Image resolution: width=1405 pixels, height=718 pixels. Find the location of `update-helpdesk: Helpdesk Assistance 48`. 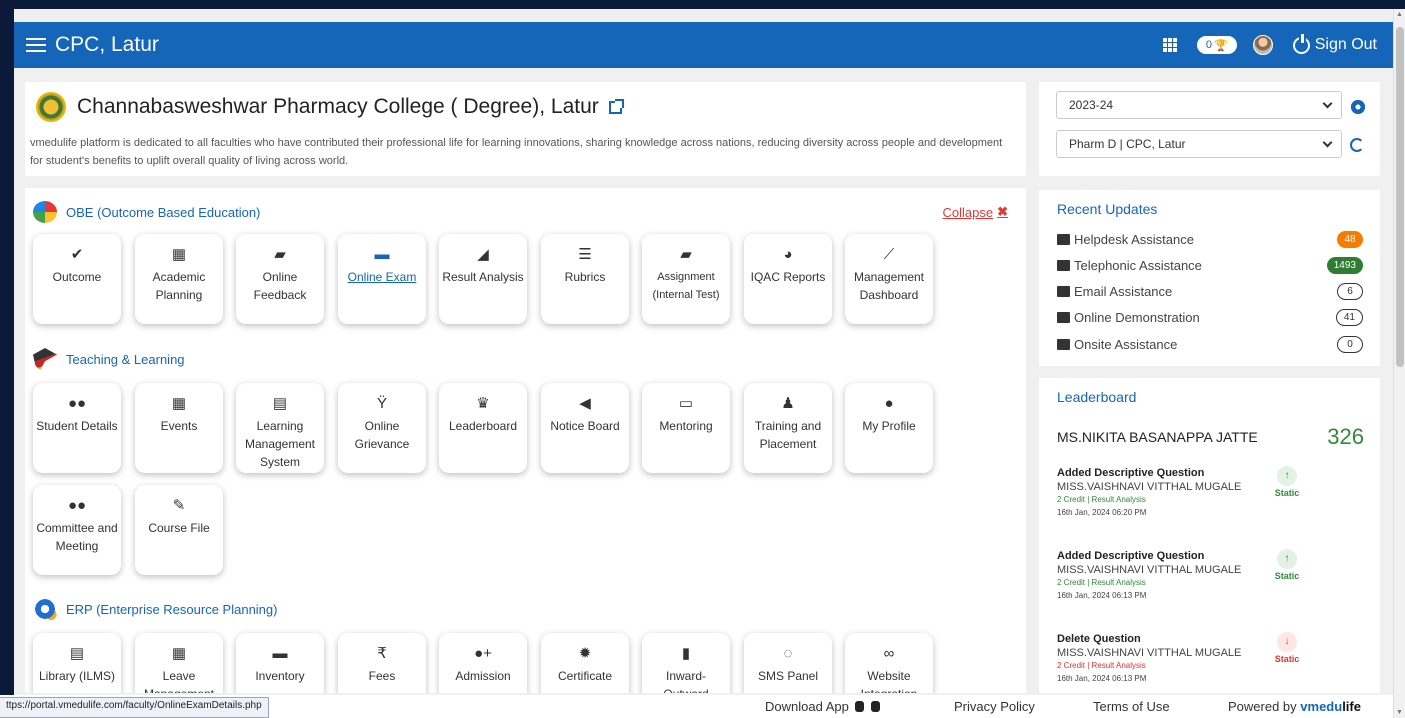

update-helpdesk: Helpdesk Assistance 48 is located at coordinates (1210, 239).